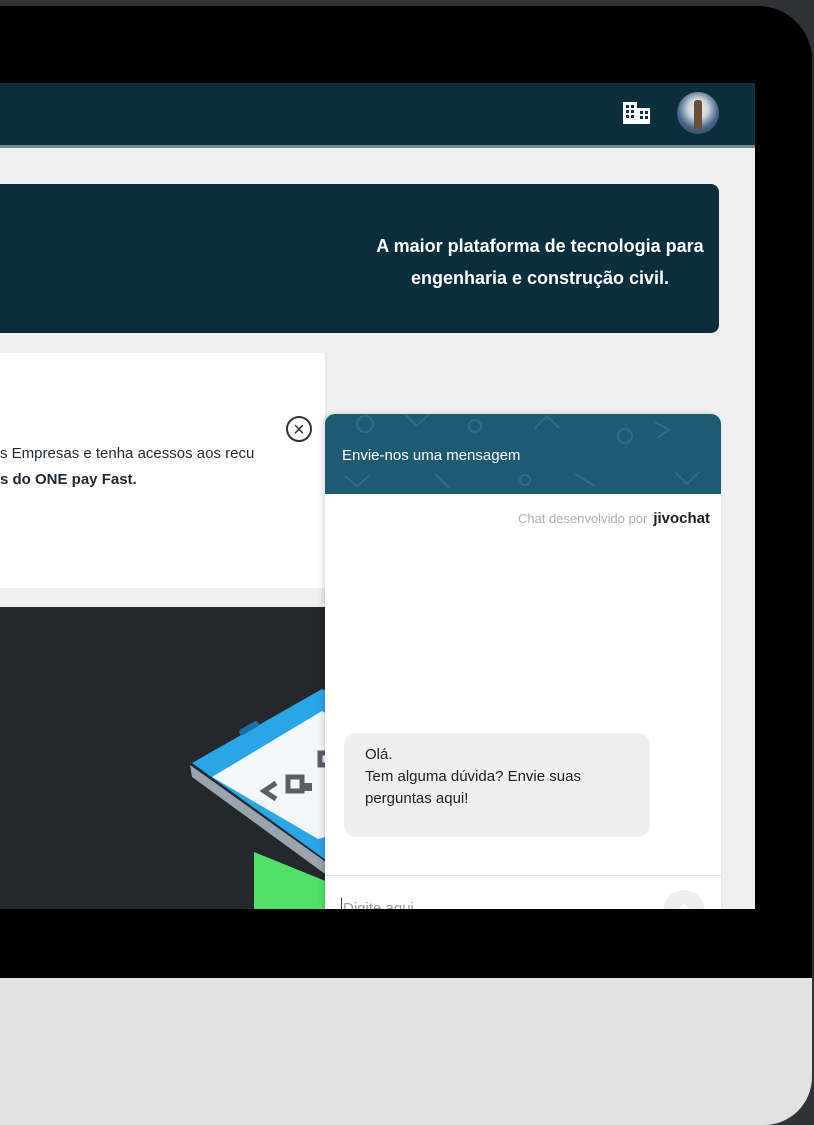  Describe the element at coordinates (523, 454) in the screenshot. I see `chat-header: Envie-nos uma mensagem` at that location.